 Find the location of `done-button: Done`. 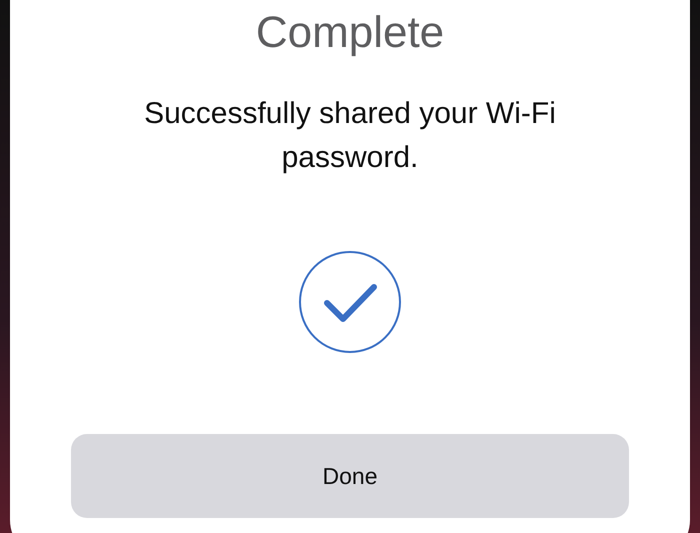

done-button: Done is located at coordinates (350, 476).